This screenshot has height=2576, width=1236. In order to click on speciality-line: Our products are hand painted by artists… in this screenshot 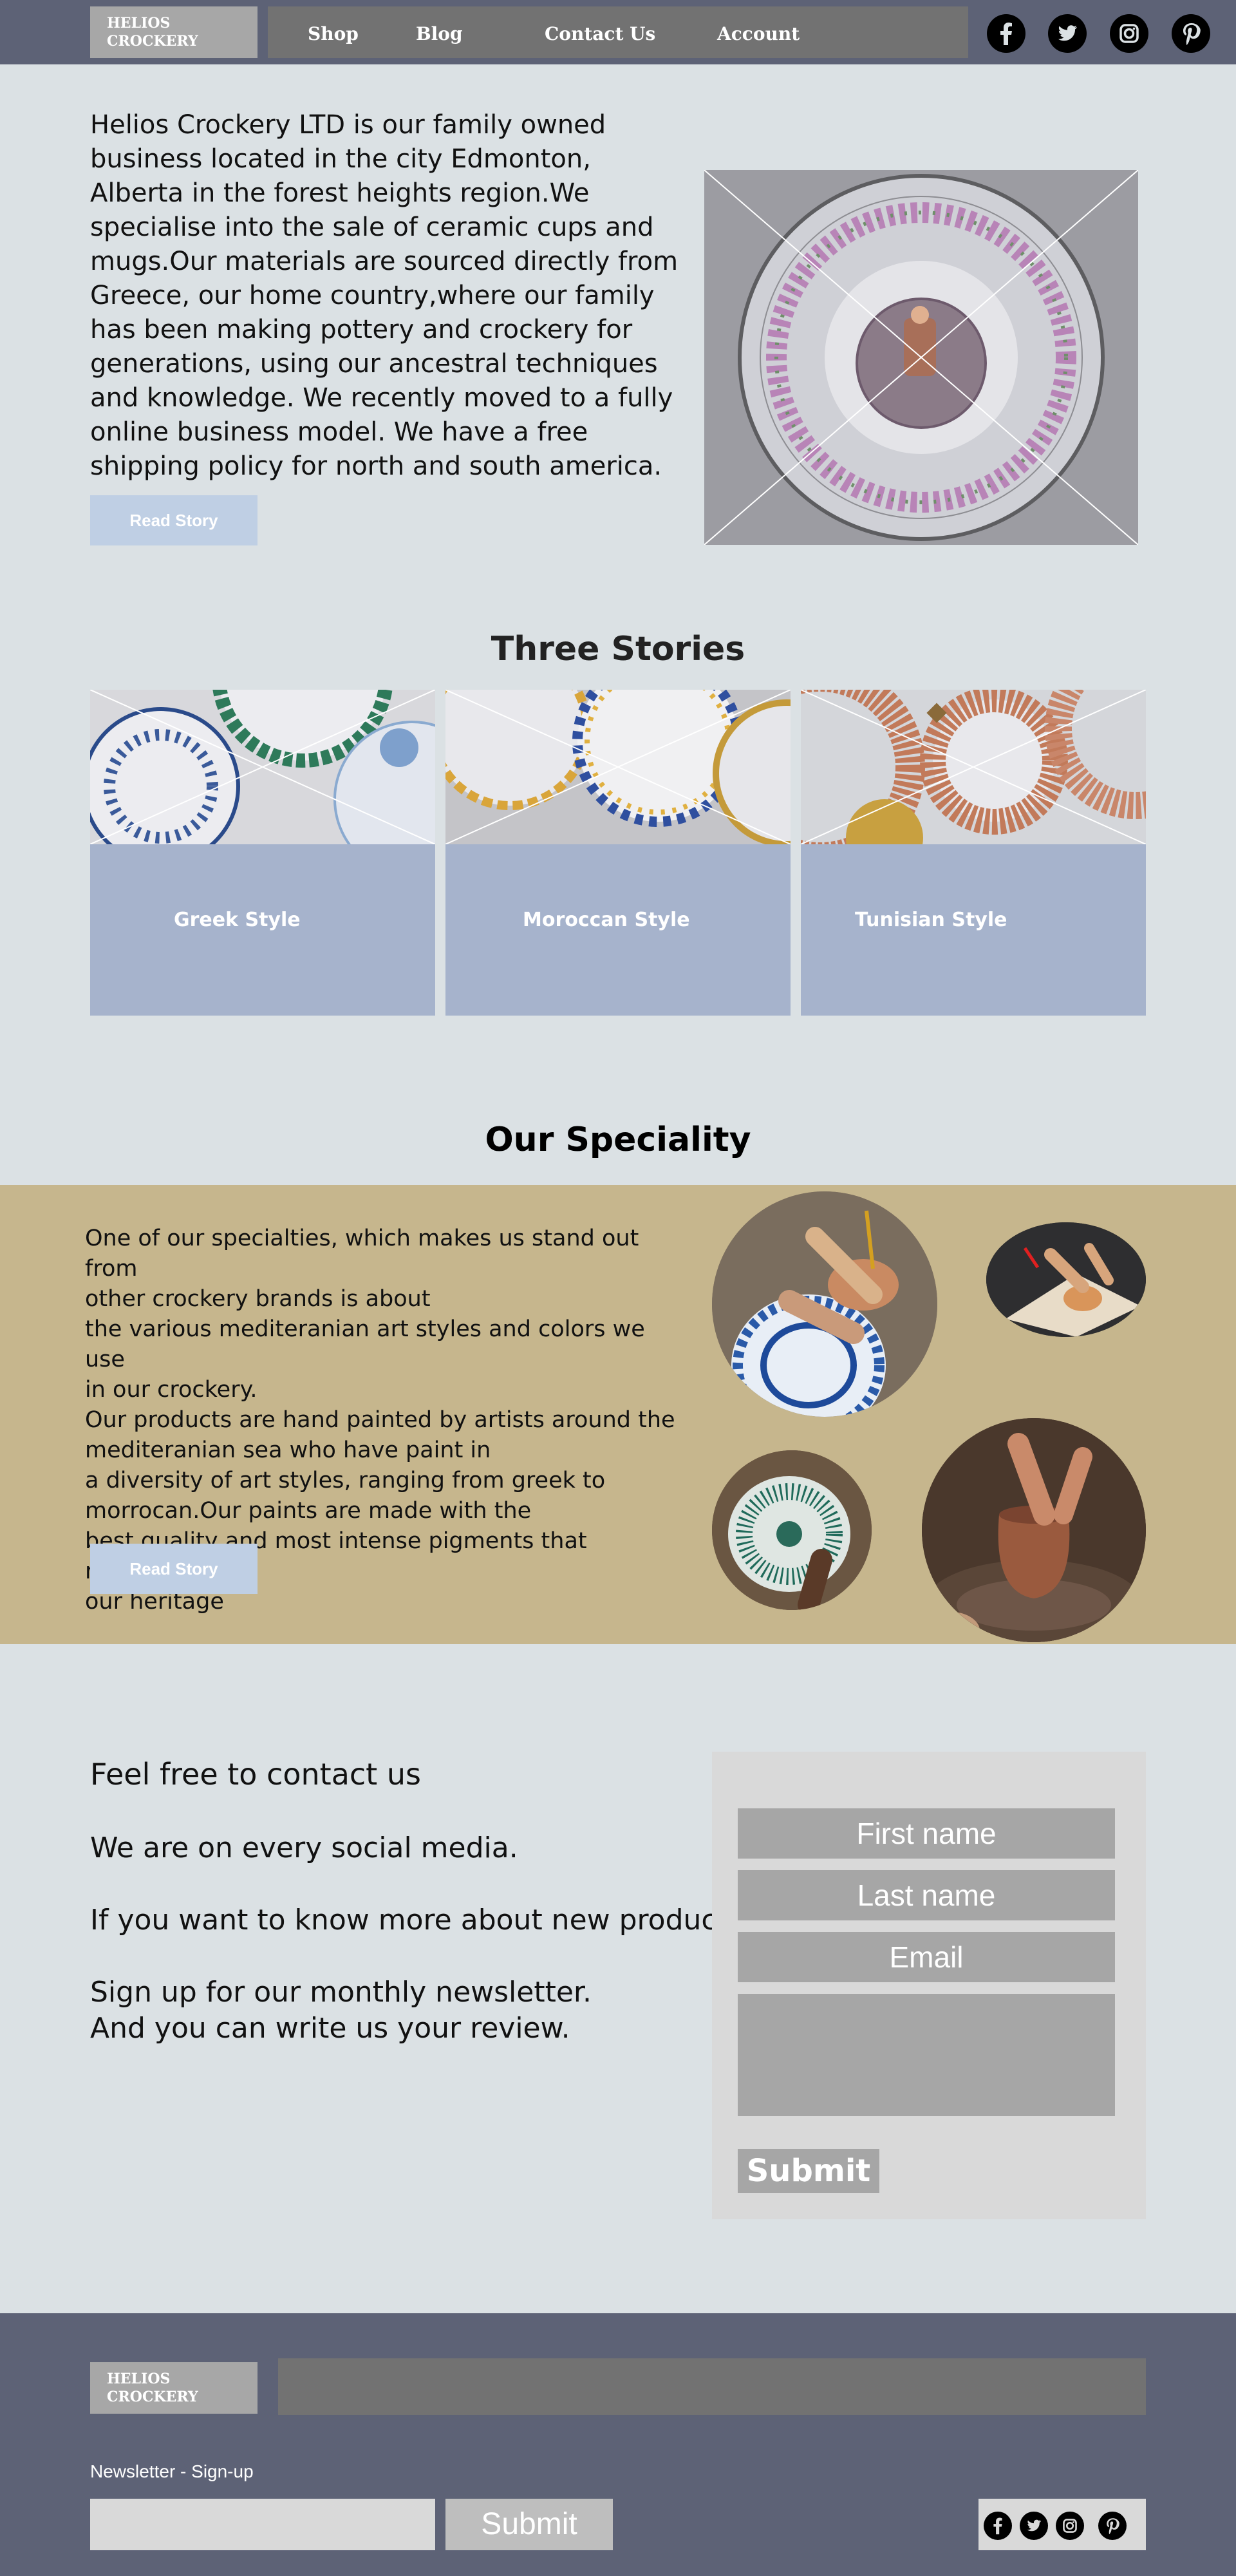, I will do `click(380, 1420)`.